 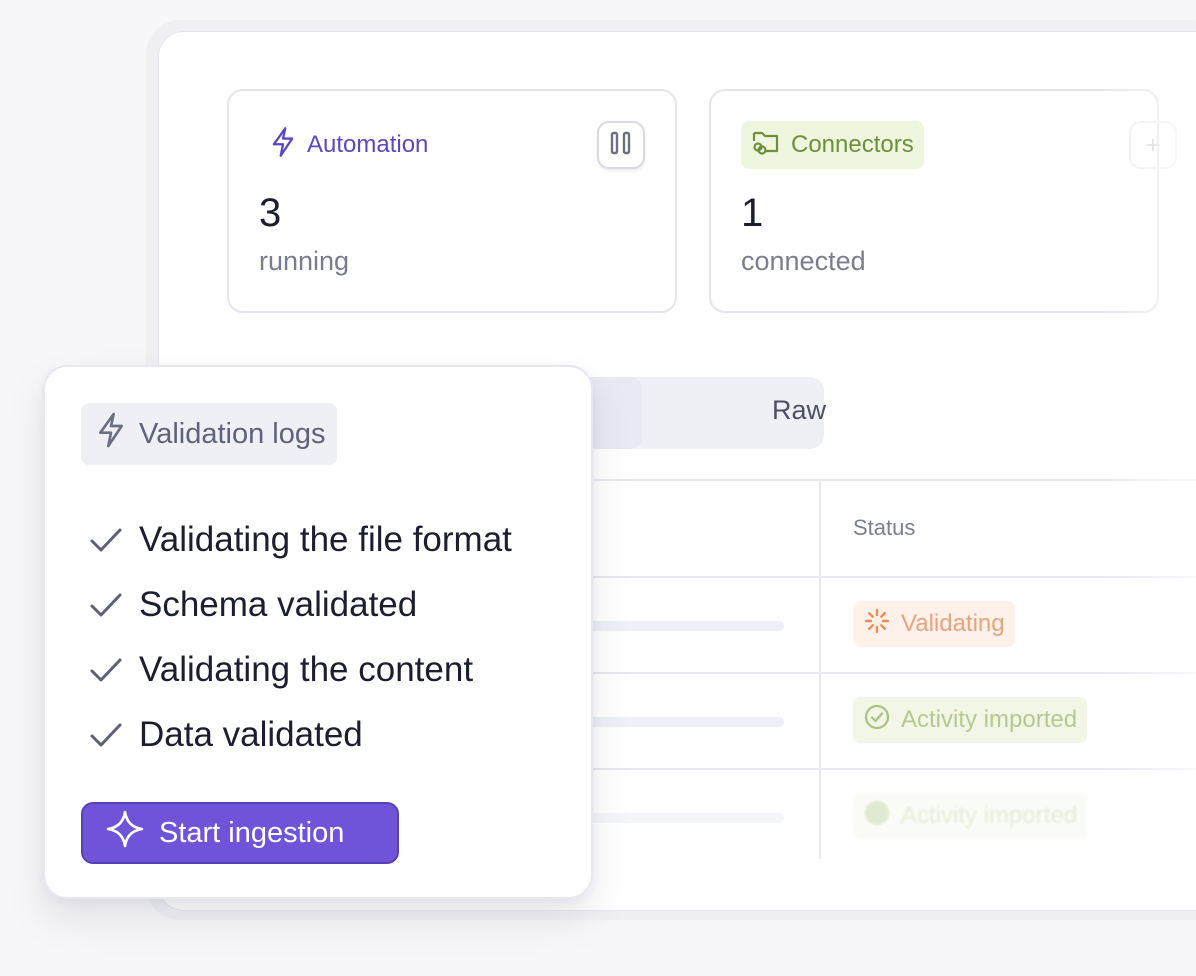 What do you see at coordinates (306, 669) in the screenshot?
I see `list-item-label: Validating the content` at bounding box center [306, 669].